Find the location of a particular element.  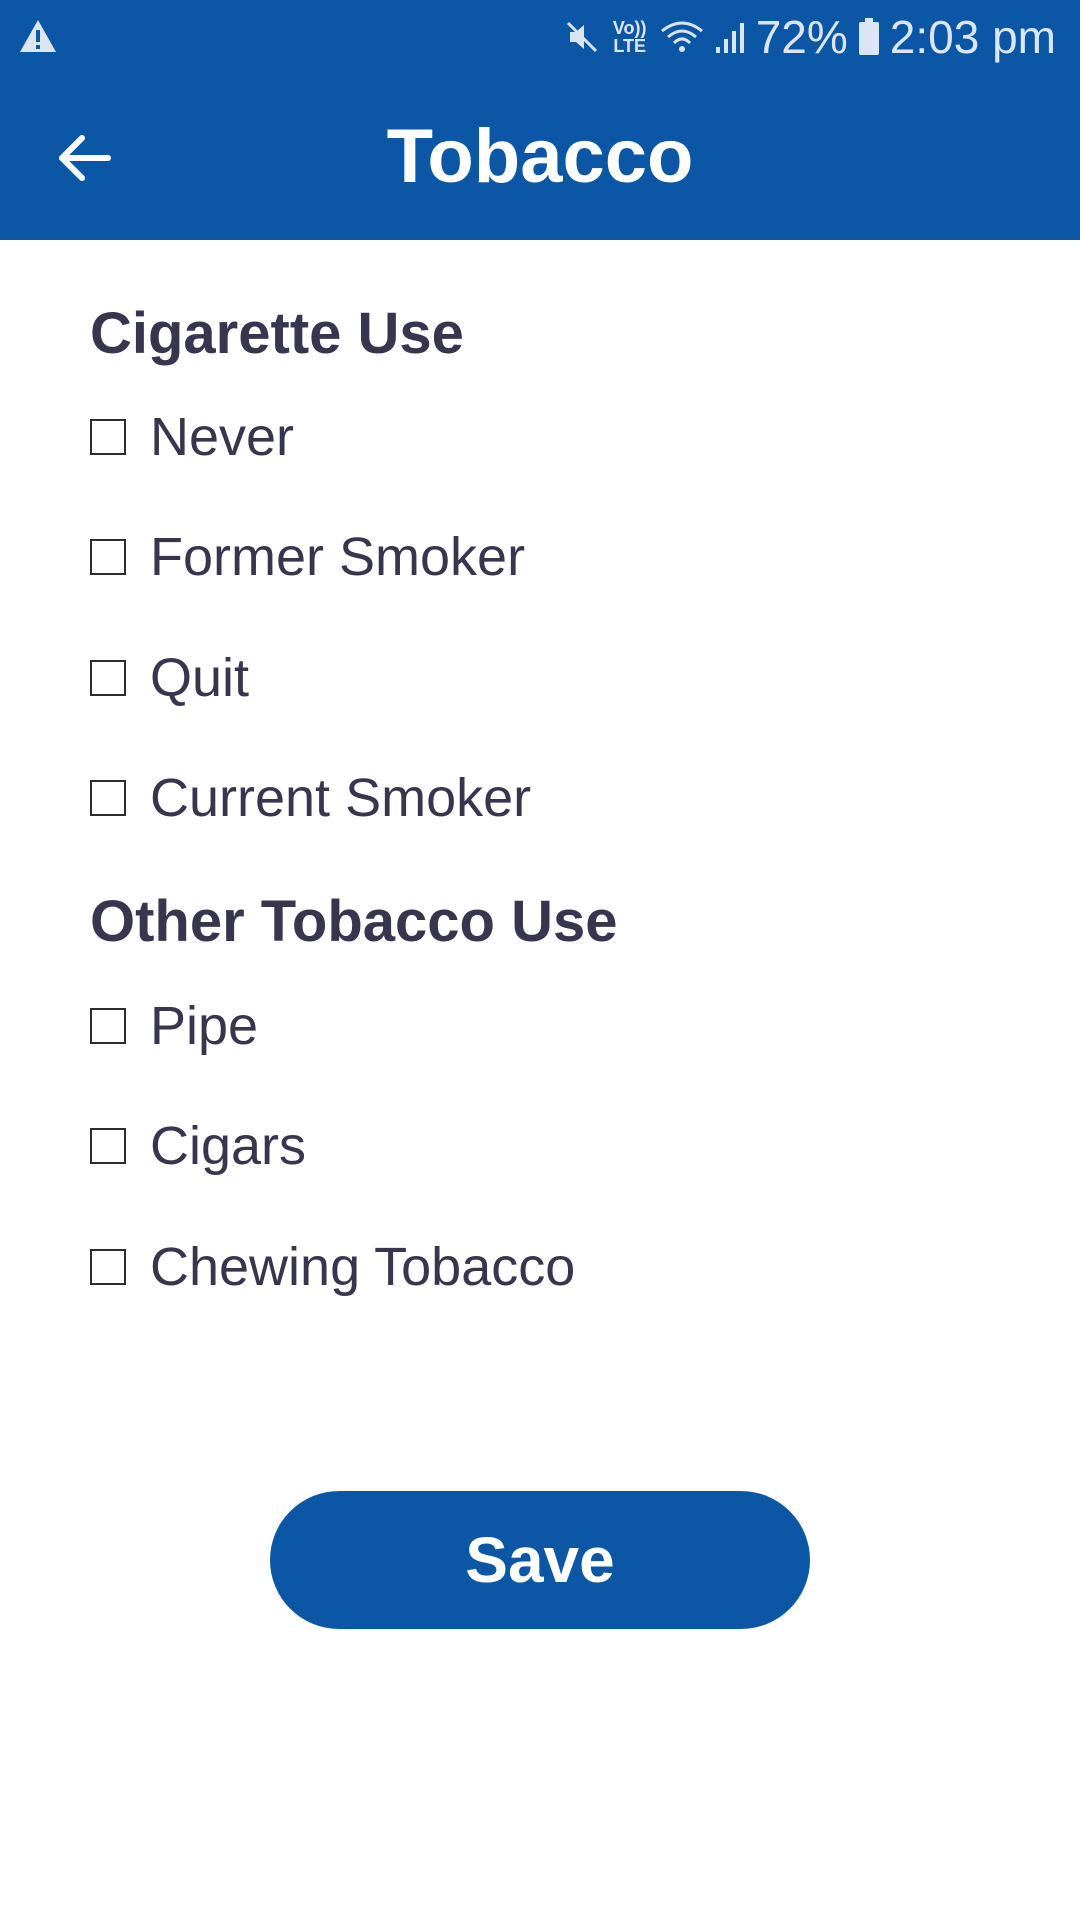

arrow-left-icon is located at coordinates (85, 158).